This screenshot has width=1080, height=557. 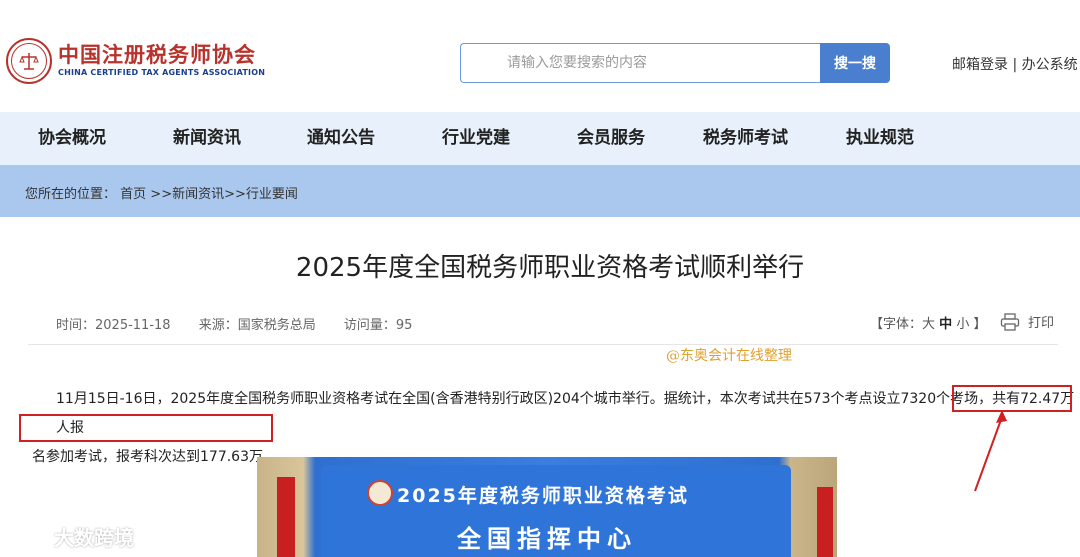 I want to click on nav-item-standards: 执业规范, so click(x=880, y=138).